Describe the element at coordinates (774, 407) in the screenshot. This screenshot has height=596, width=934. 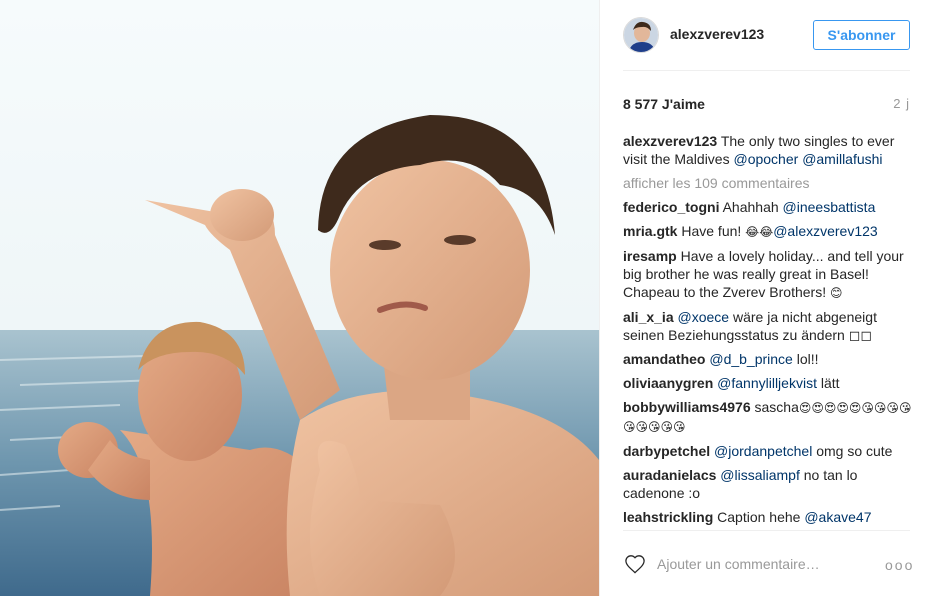
I see `comment-text: sascha` at that location.